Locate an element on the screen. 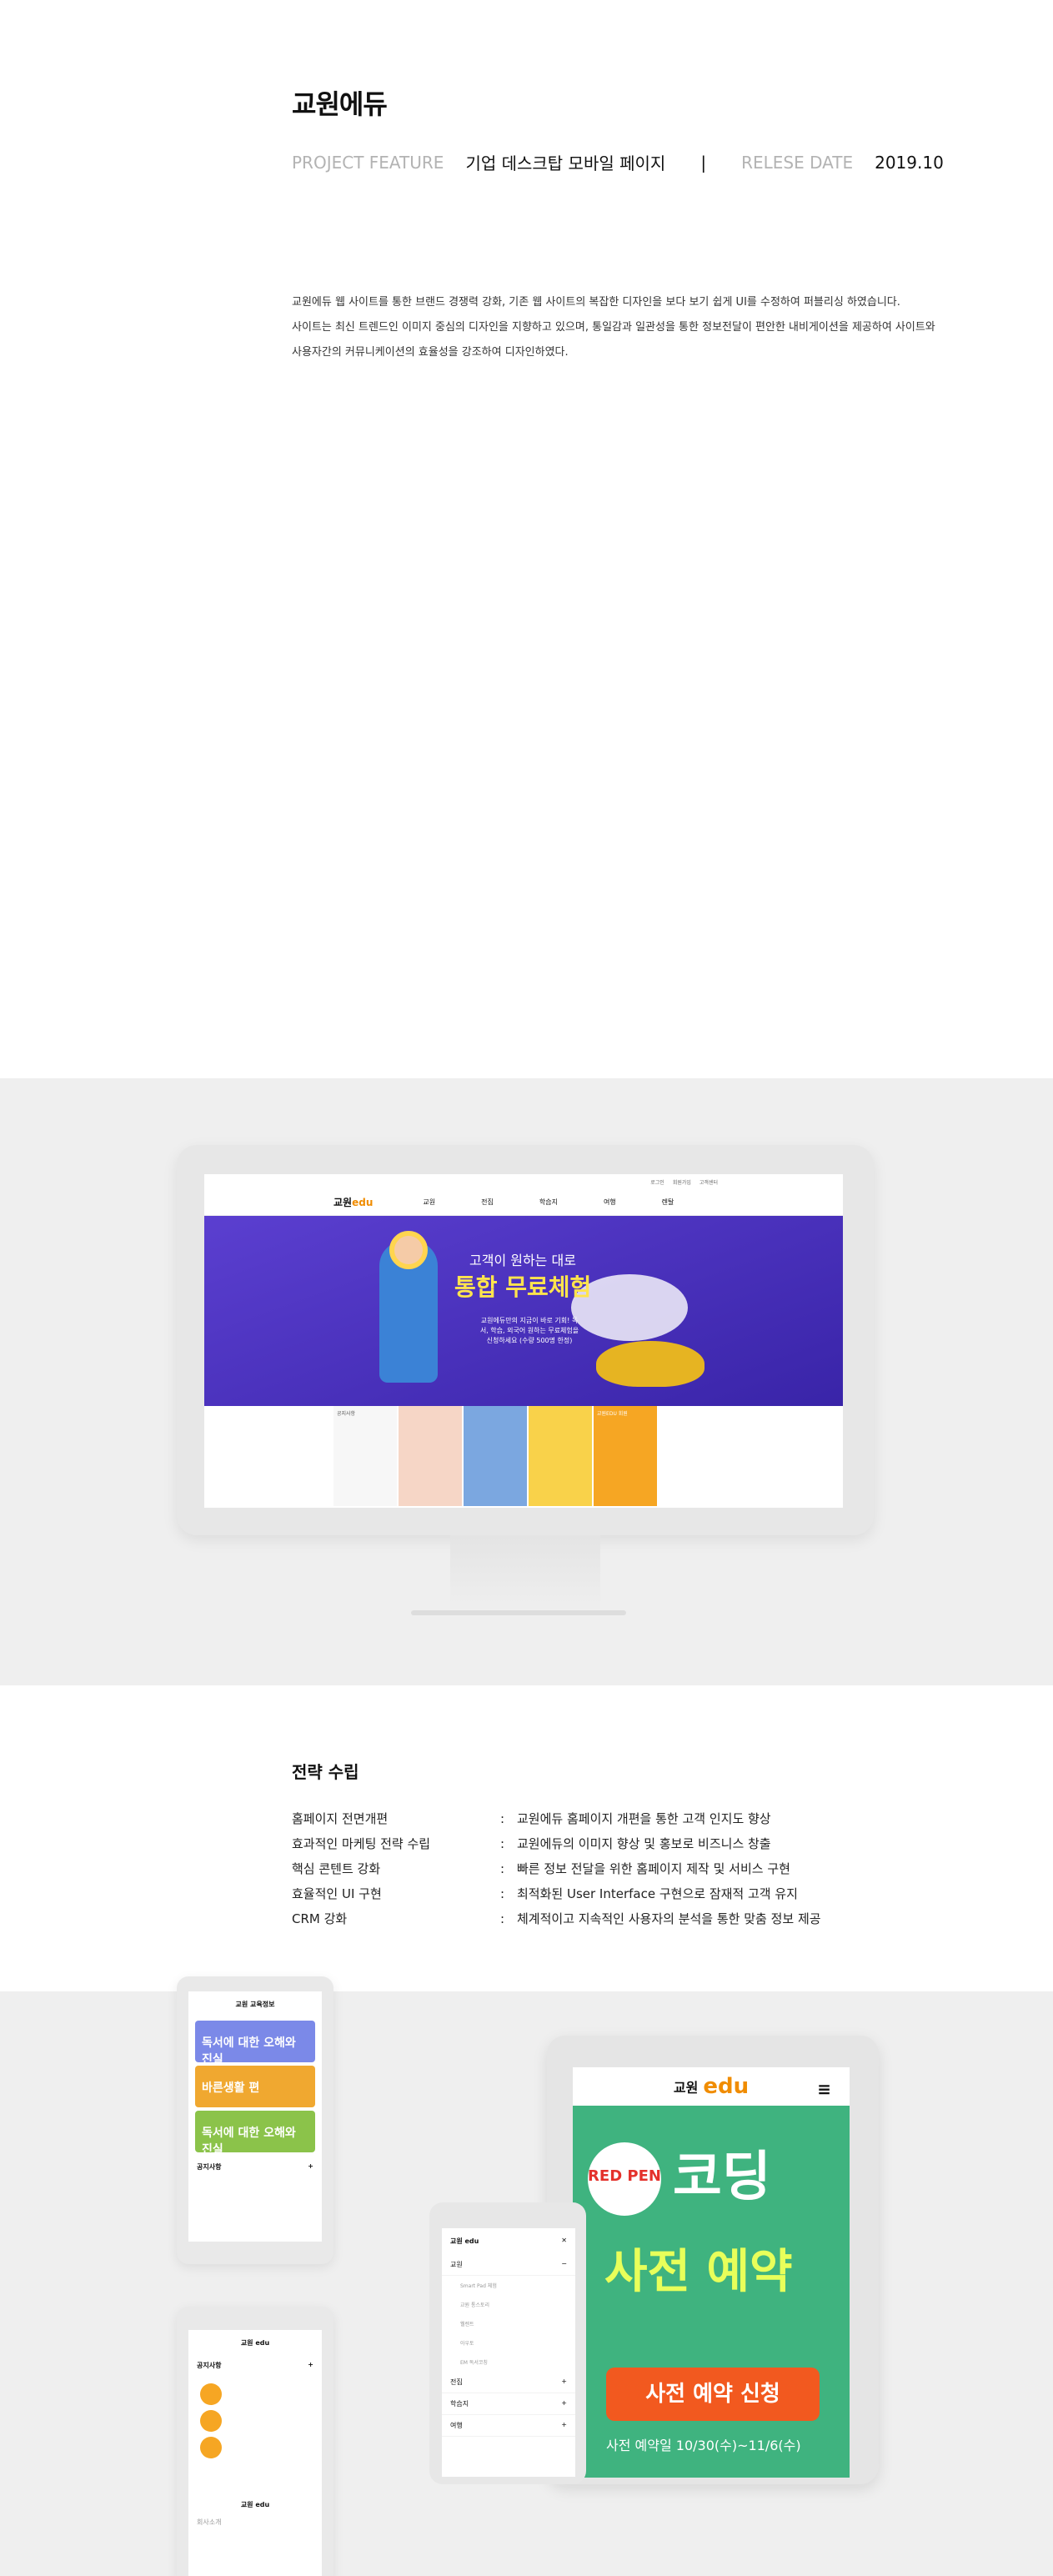 The width and height of the screenshot is (1053, 2576). coding-headline: 코딩 is located at coordinates (722, 2177).